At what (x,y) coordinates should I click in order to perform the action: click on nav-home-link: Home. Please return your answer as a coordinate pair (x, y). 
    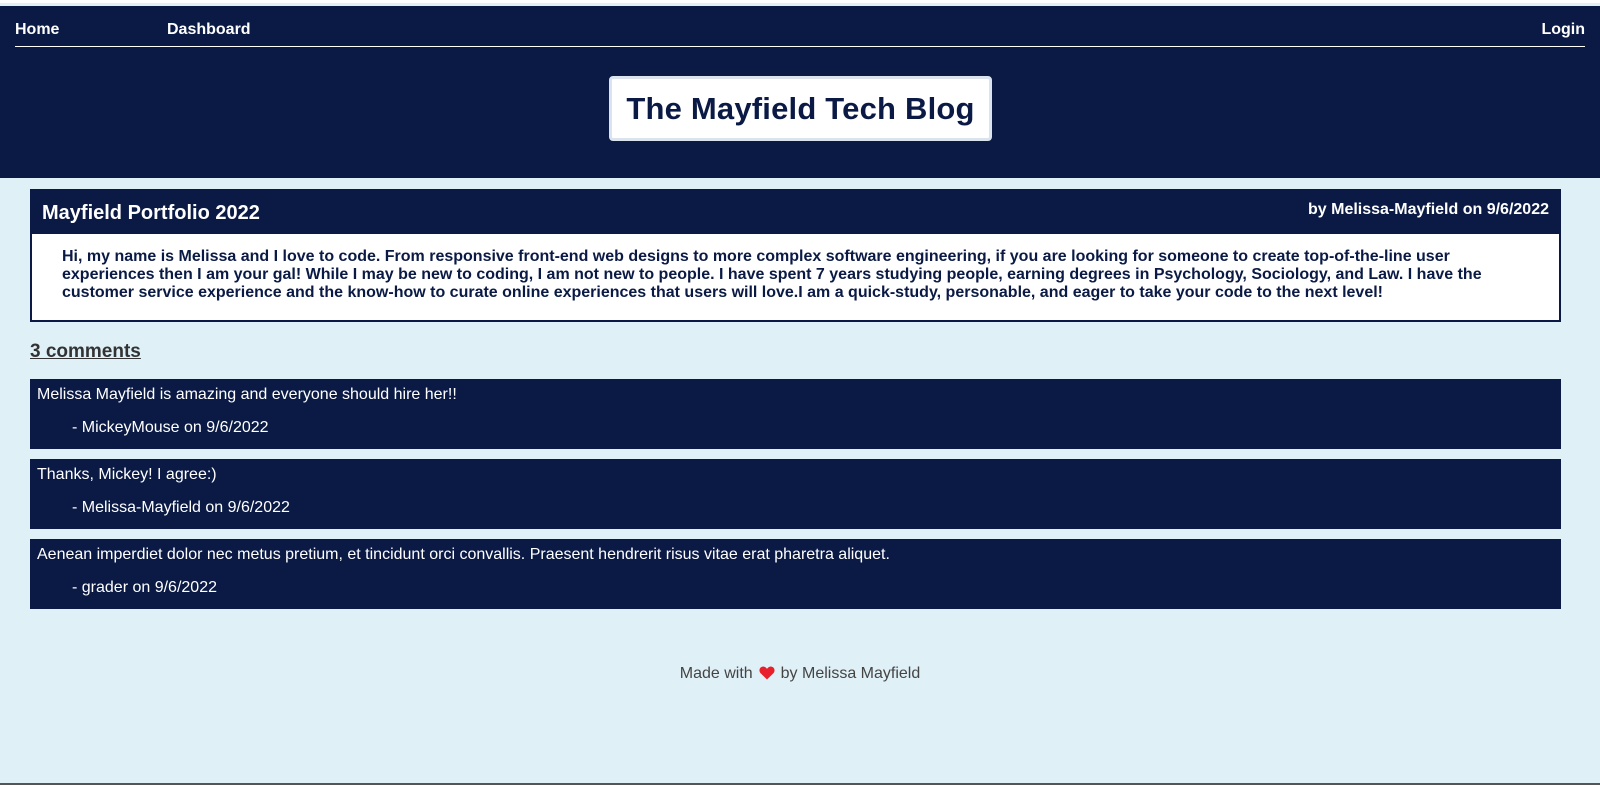
    Looking at the image, I should click on (37, 30).